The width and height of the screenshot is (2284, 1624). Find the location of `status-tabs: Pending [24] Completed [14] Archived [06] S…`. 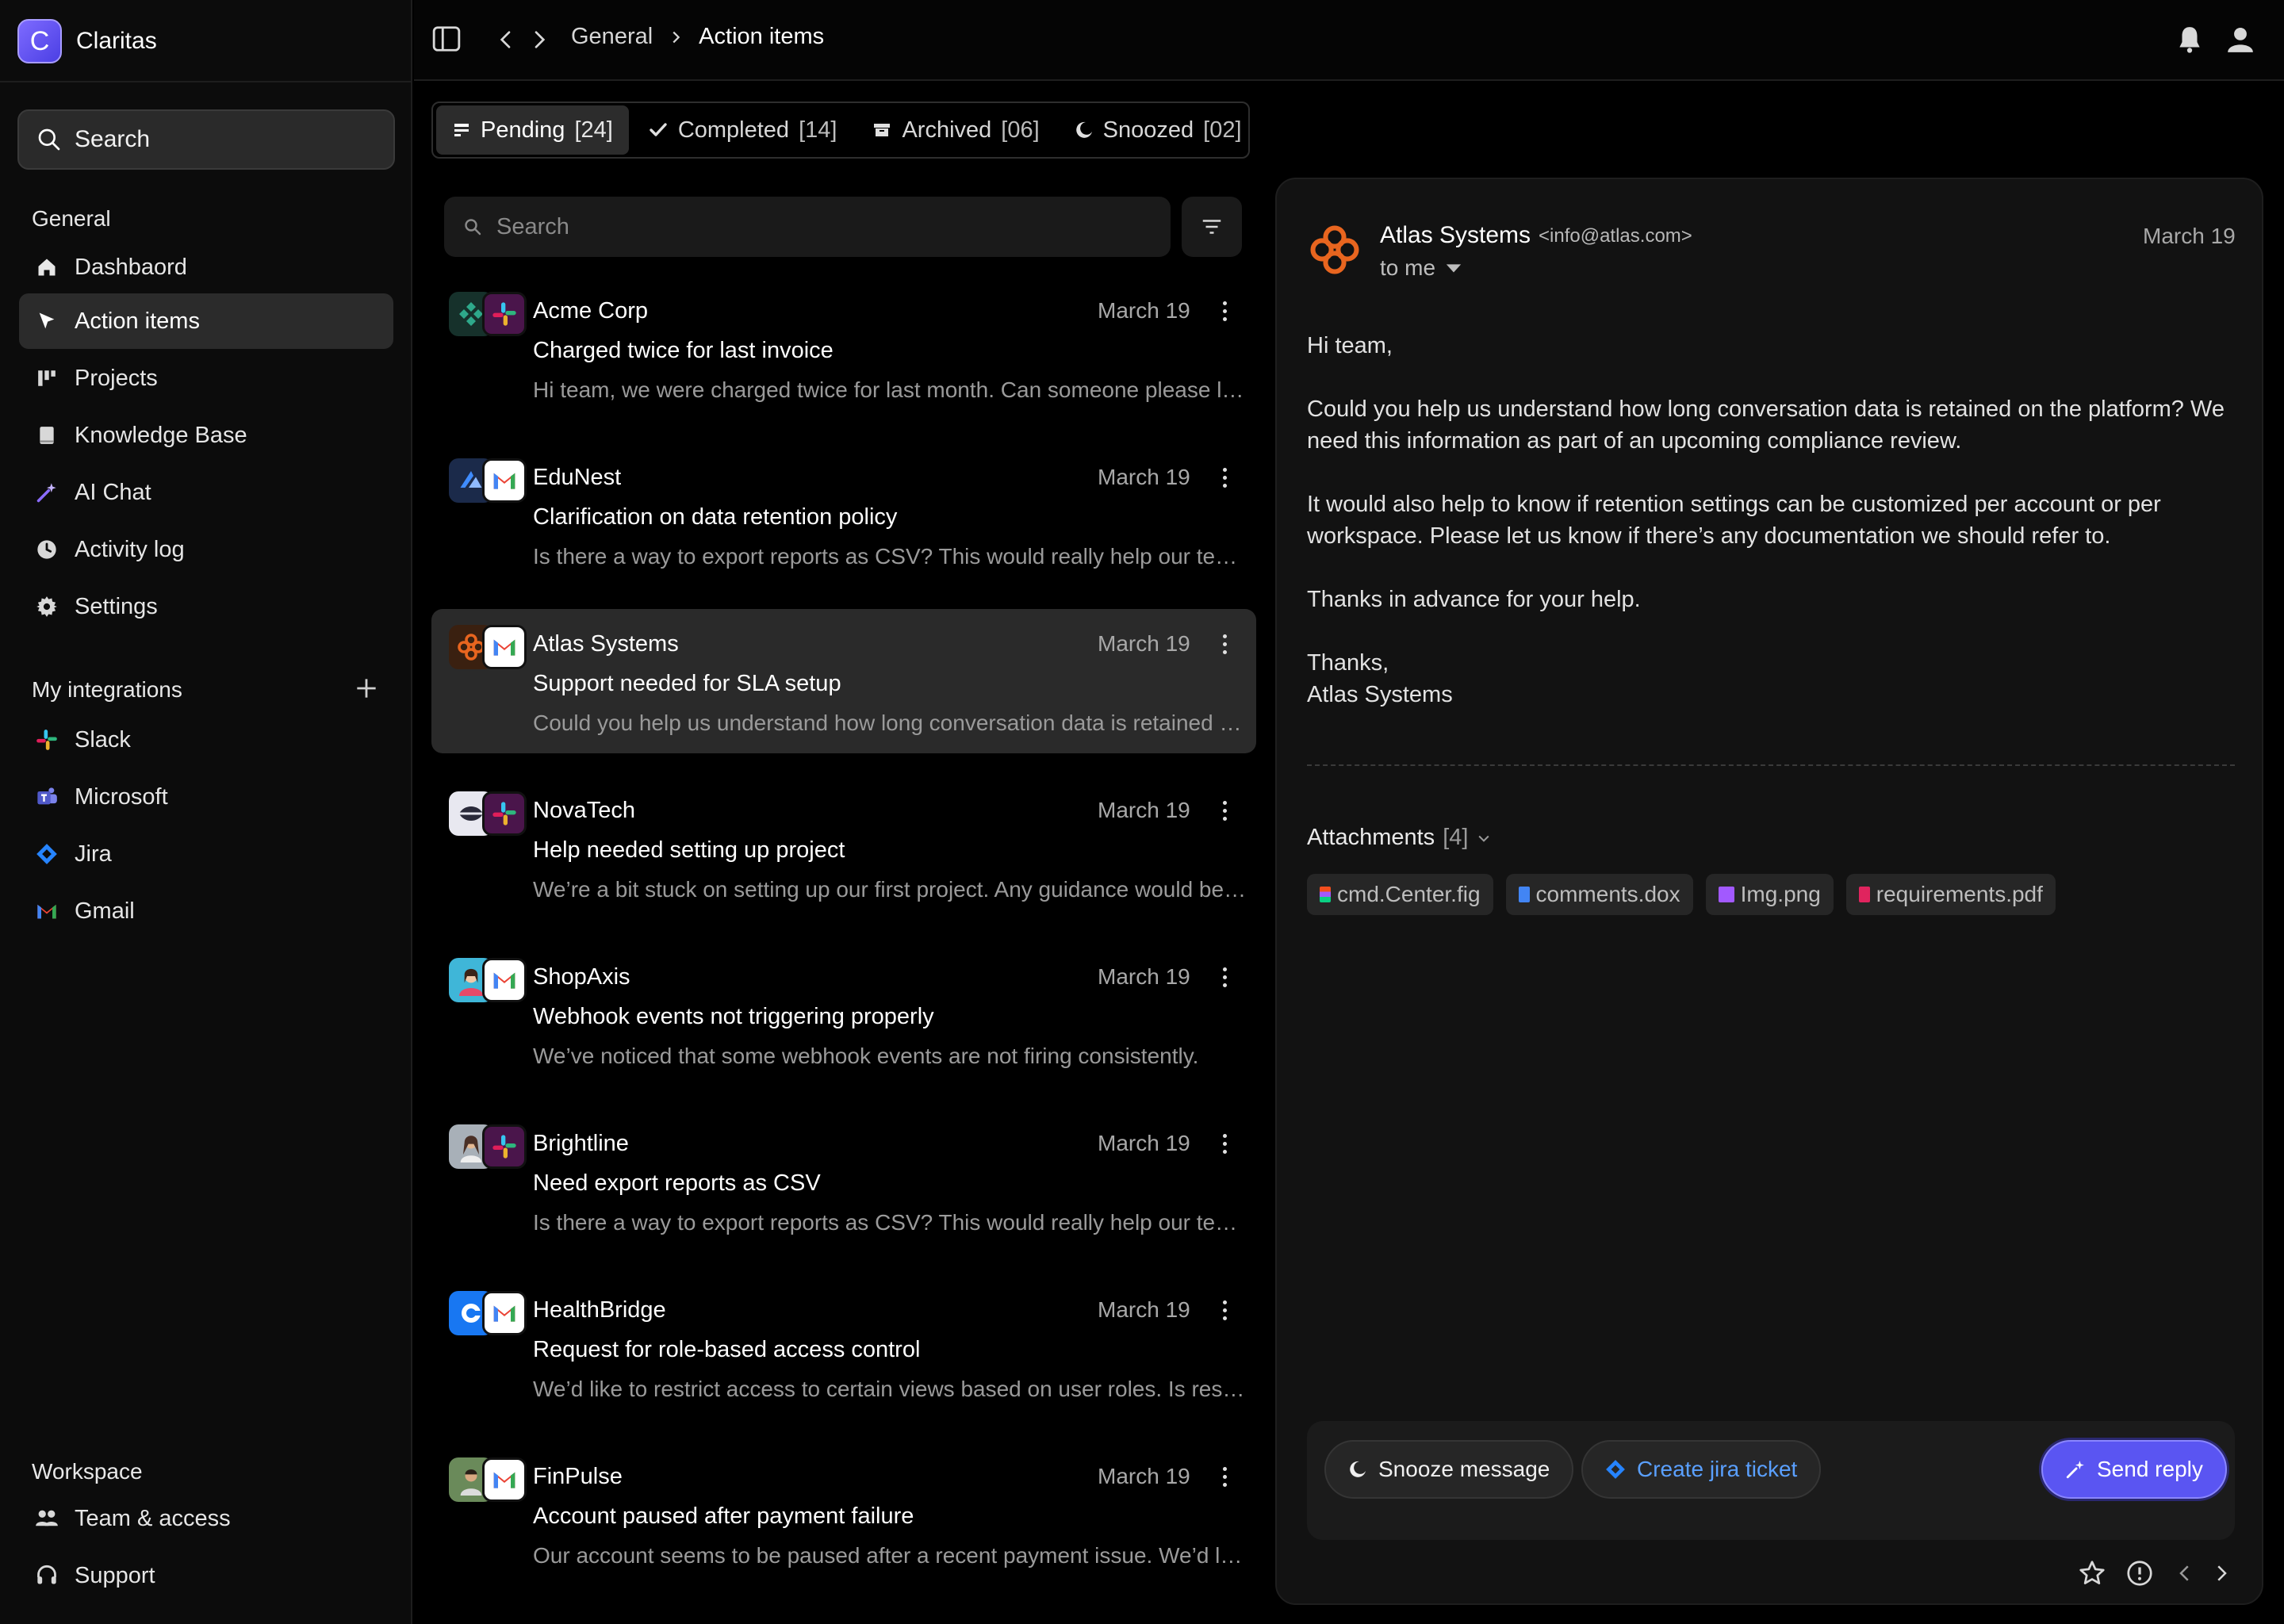

status-tabs: Pending [24] Completed [14] Archived [06] S… is located at coordinates (840, 130).